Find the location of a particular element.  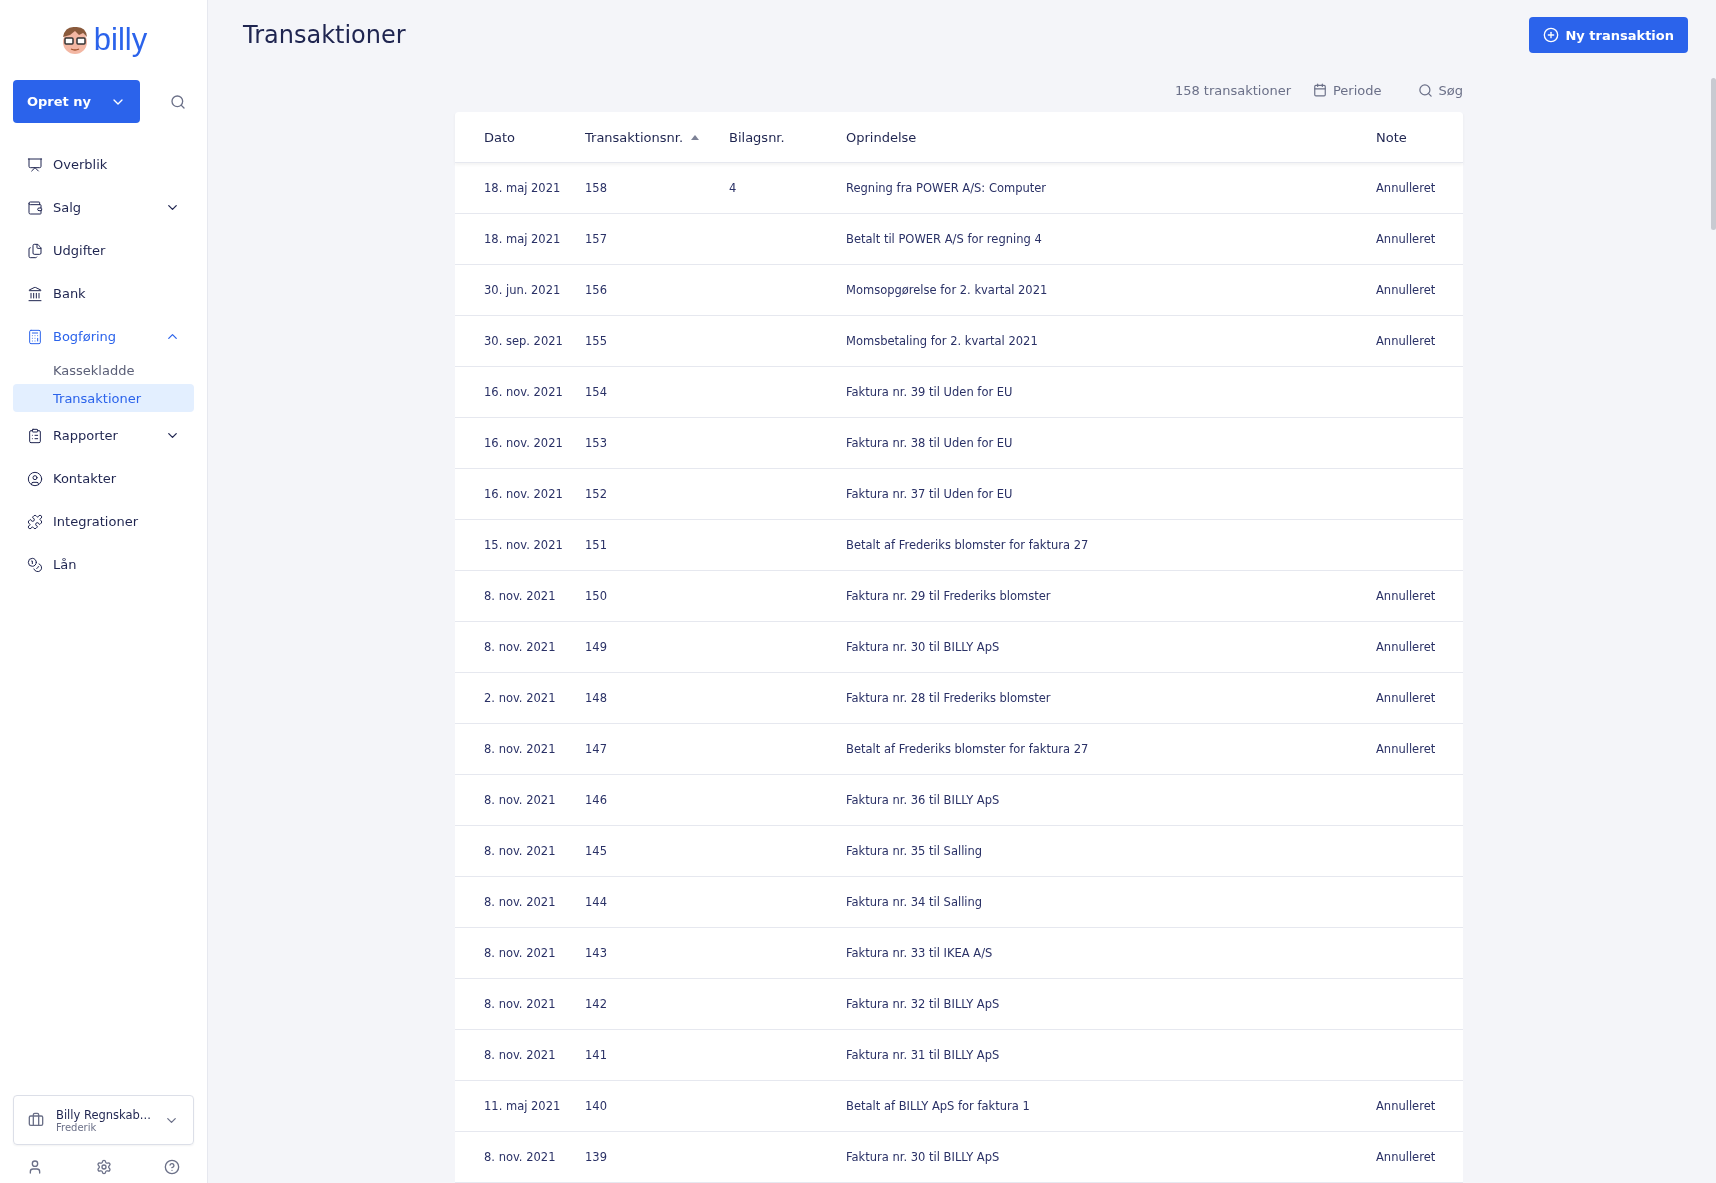

table-cell-text: 153 is located at coordinates (596, 443).